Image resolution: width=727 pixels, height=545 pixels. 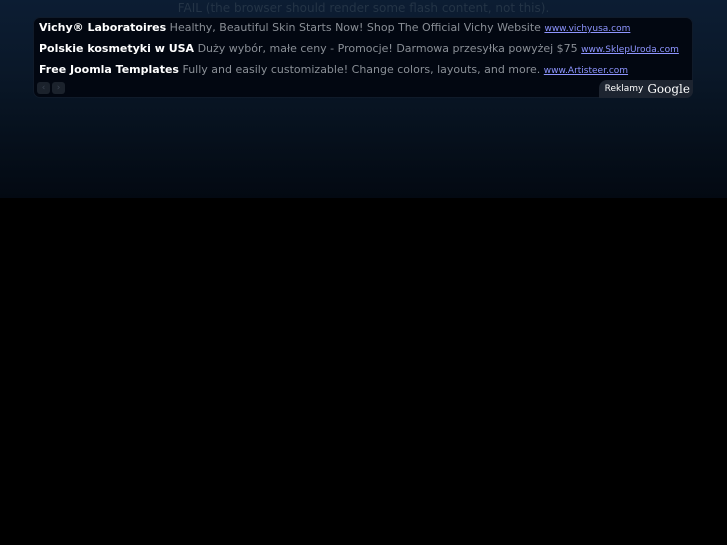 I want to click on ads-label: Reklamy, so click(x=624, y=89).